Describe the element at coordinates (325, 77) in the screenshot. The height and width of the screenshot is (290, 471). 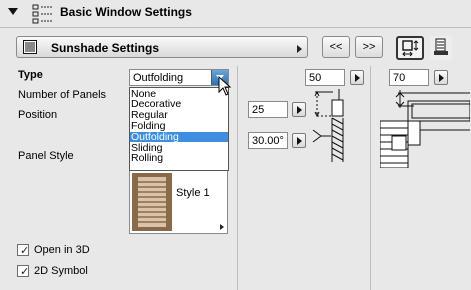
I see `width-input: 50` at that location.